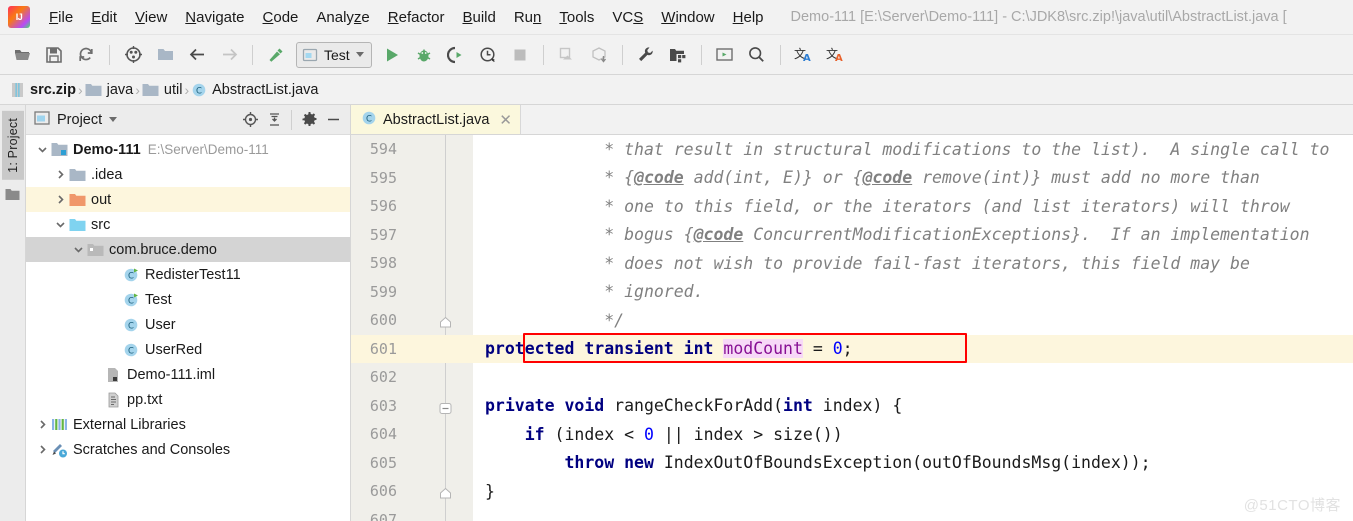 The image size is (1353, 521). I want to click on settings-gear-icon, so click(309, 120).